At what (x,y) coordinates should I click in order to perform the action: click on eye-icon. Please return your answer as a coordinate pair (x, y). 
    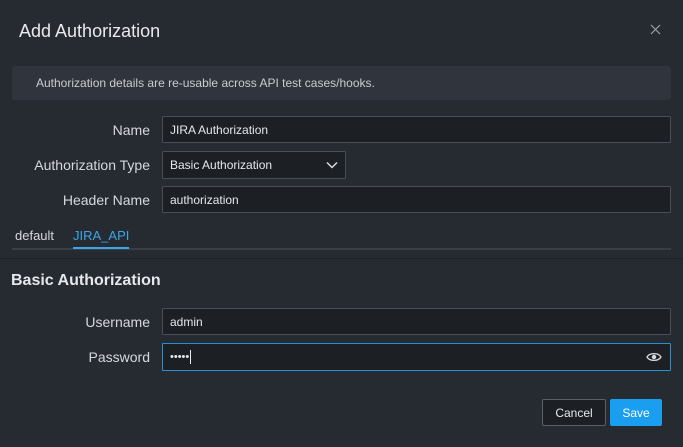
    Looking at the image, I should click on (654, 357).